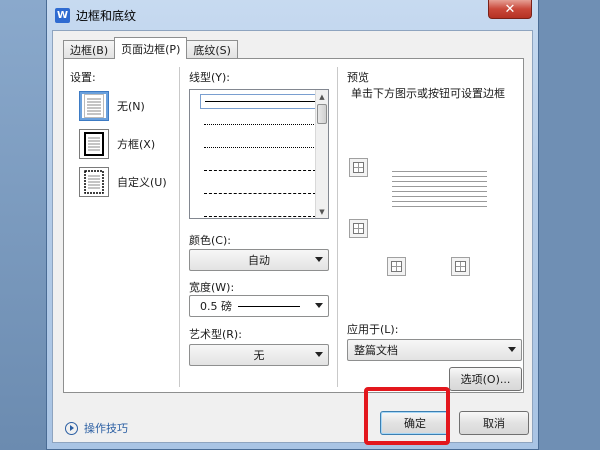 The width and height of the screenshot is (600, 450). I want to click on setting-custom: 自定义(U), so click(123, 182).